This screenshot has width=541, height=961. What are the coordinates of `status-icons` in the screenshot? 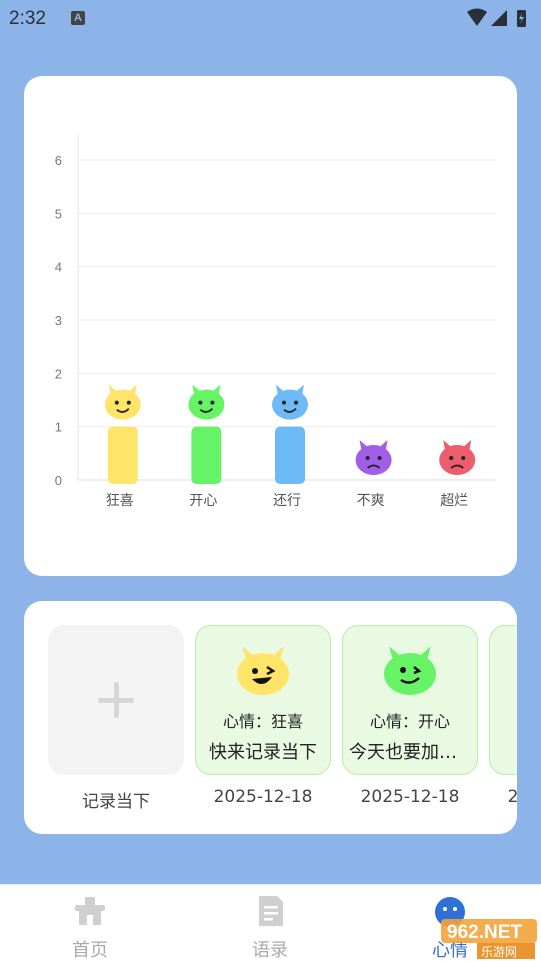 It's located at (496, 17).